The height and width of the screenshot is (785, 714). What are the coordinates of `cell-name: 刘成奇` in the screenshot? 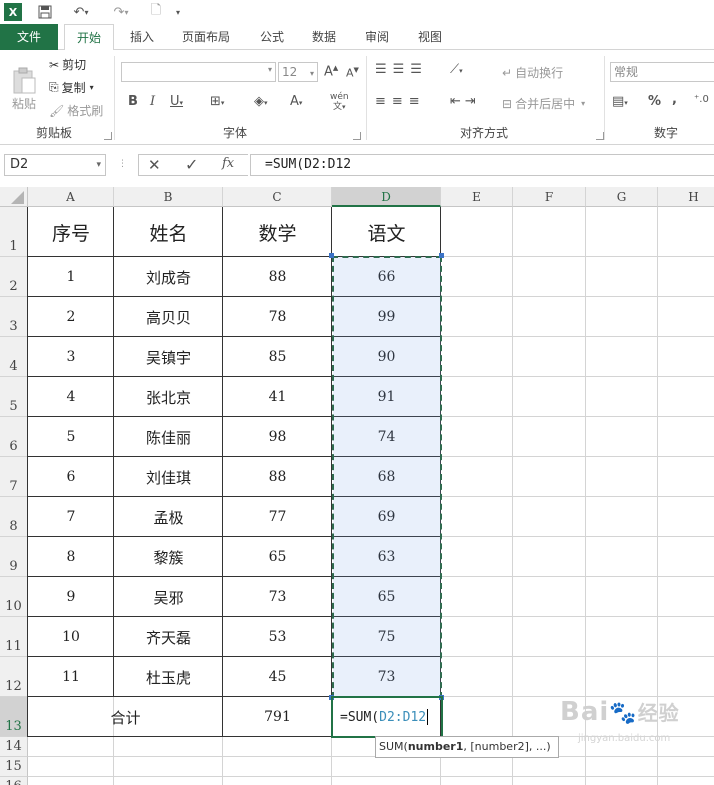 It's located at (168, 277).